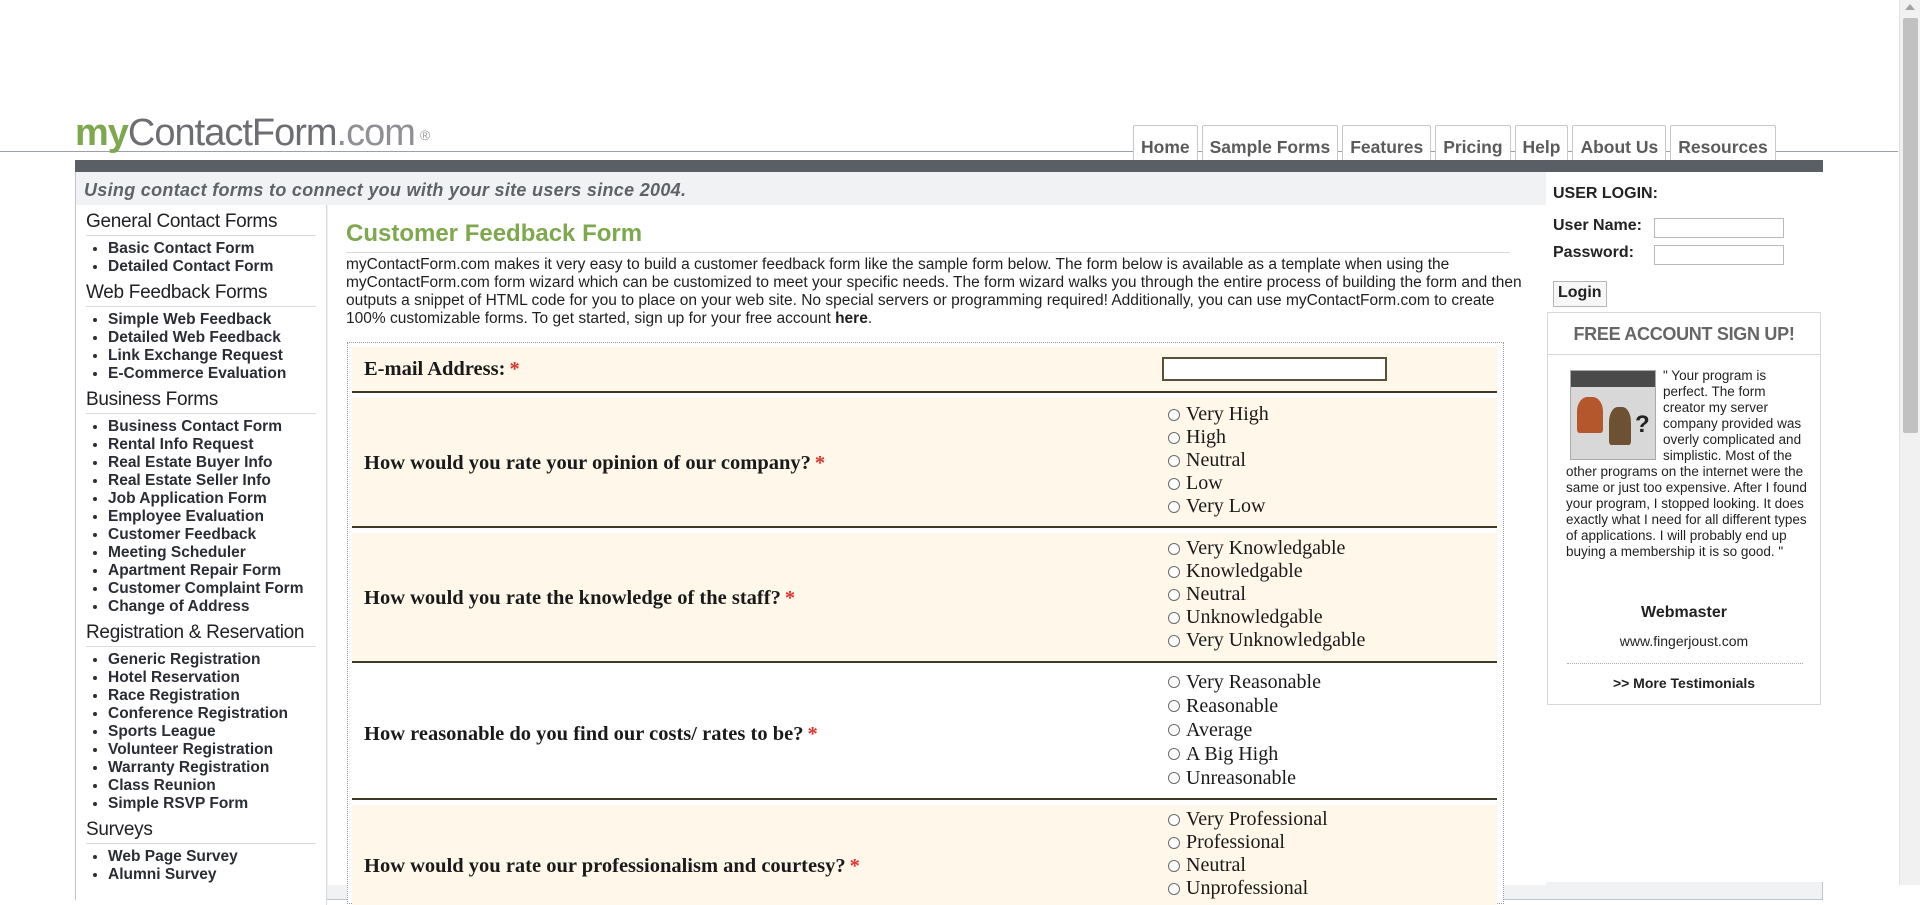 This screenshot has height=905, width=1920. I want to click on nav-tab-sample-forms: Sample Forms, so click(1270, 143).